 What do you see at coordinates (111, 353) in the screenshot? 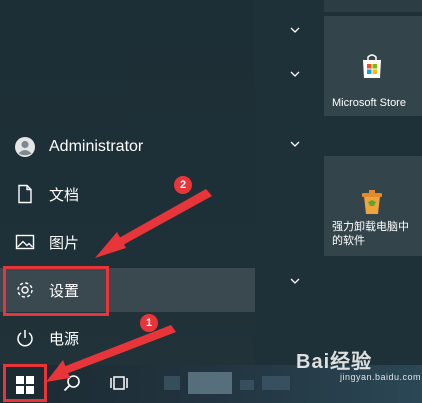
I see `arrow-to-start` at bounding box center [111, 353].